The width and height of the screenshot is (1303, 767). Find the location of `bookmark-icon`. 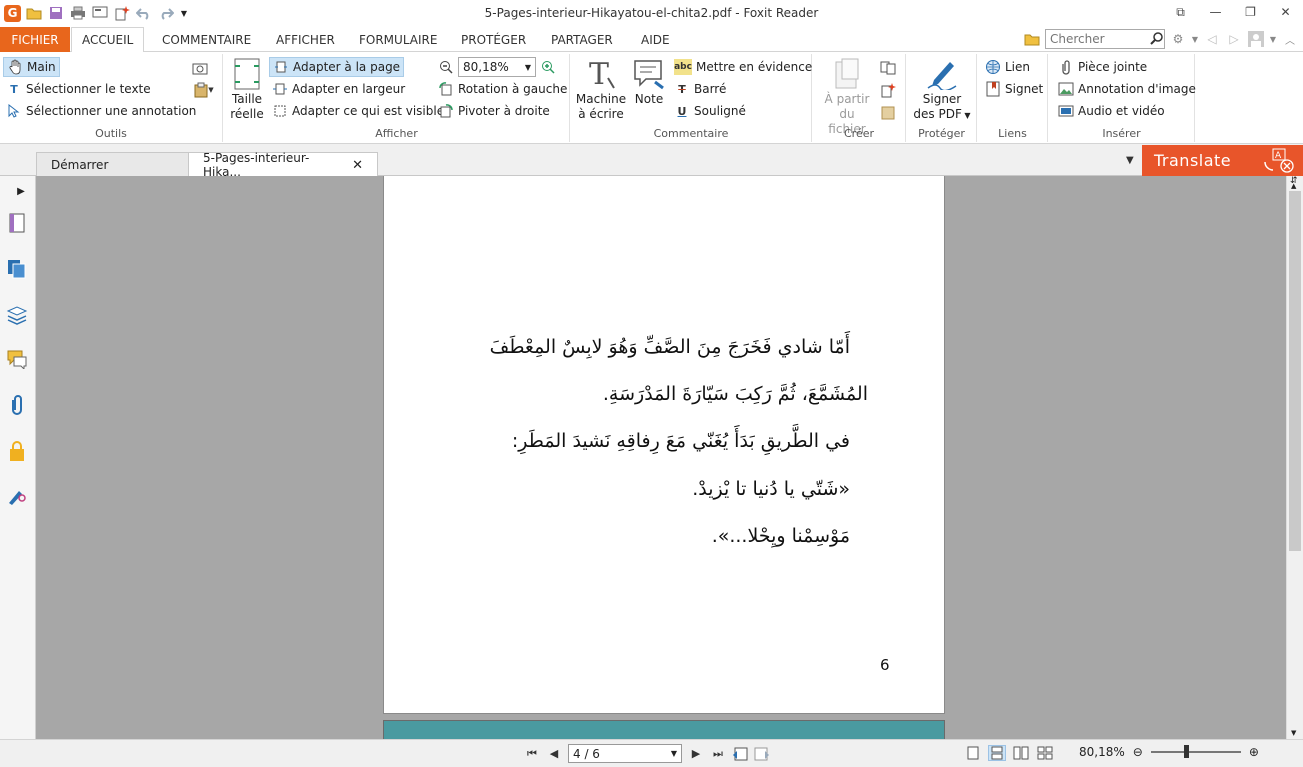

bookmark-icon is located at coordinates (993, 89).